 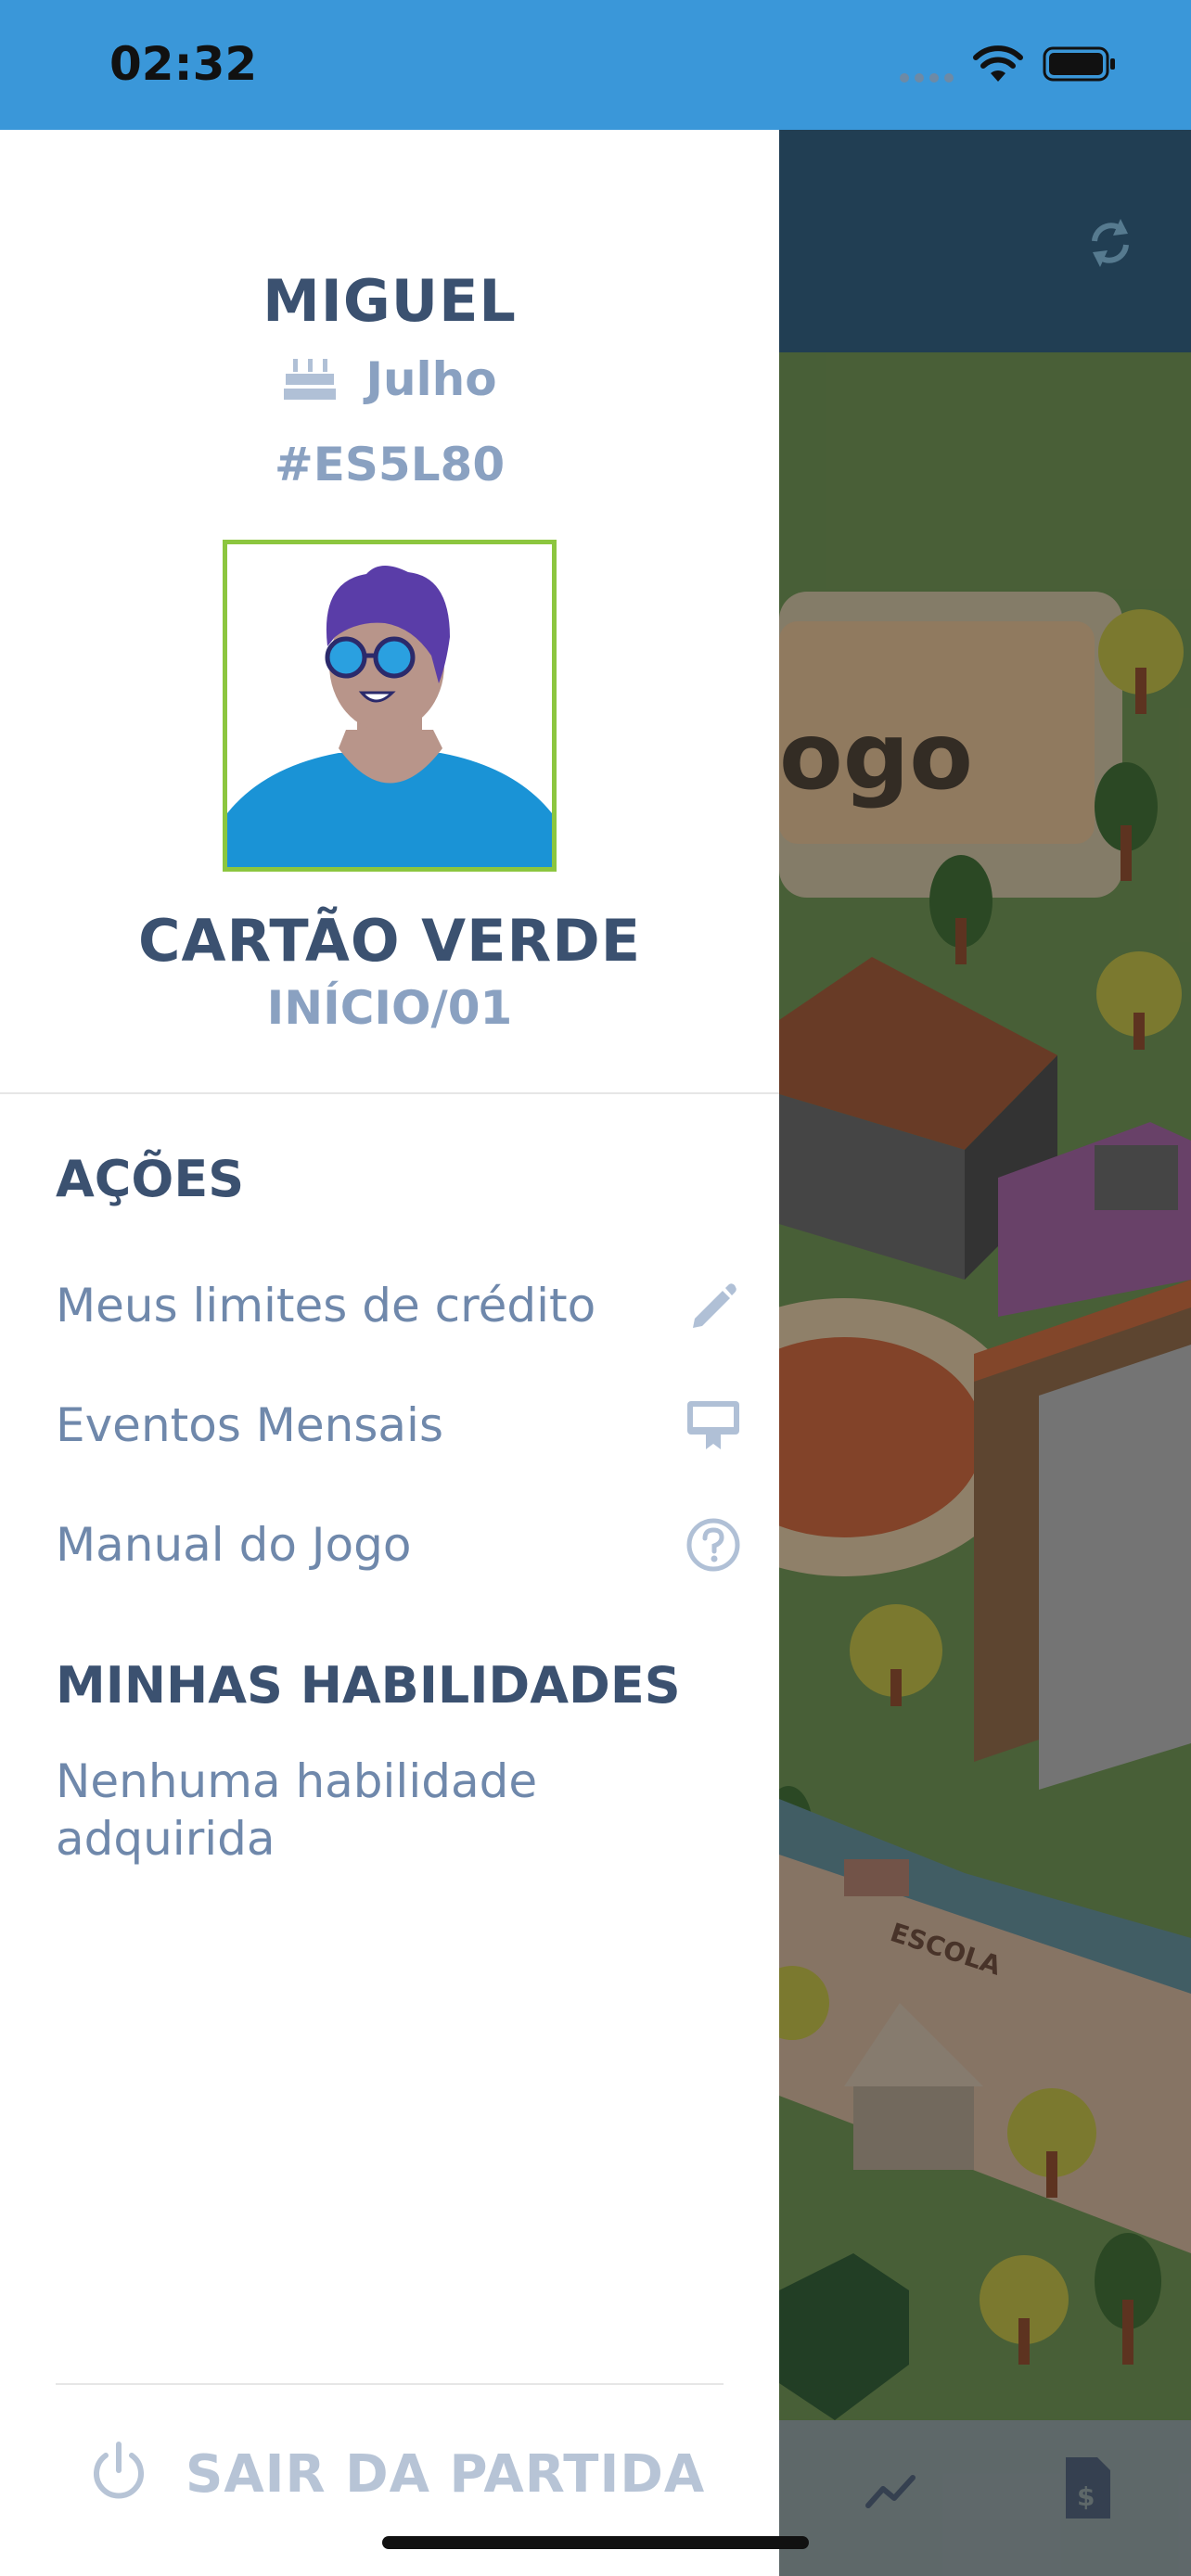 I want to click on card-title: CARTÃO VERDE, so click(x=389, y=941).